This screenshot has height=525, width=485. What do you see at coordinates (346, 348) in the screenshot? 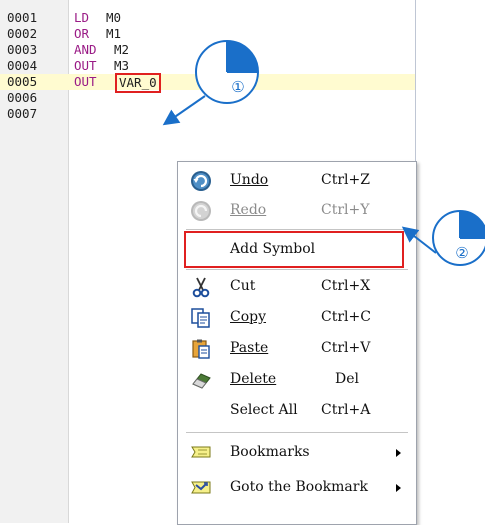
I see `menu-item-shortcut: Ctrl+V` at bounding box center [346, 348].